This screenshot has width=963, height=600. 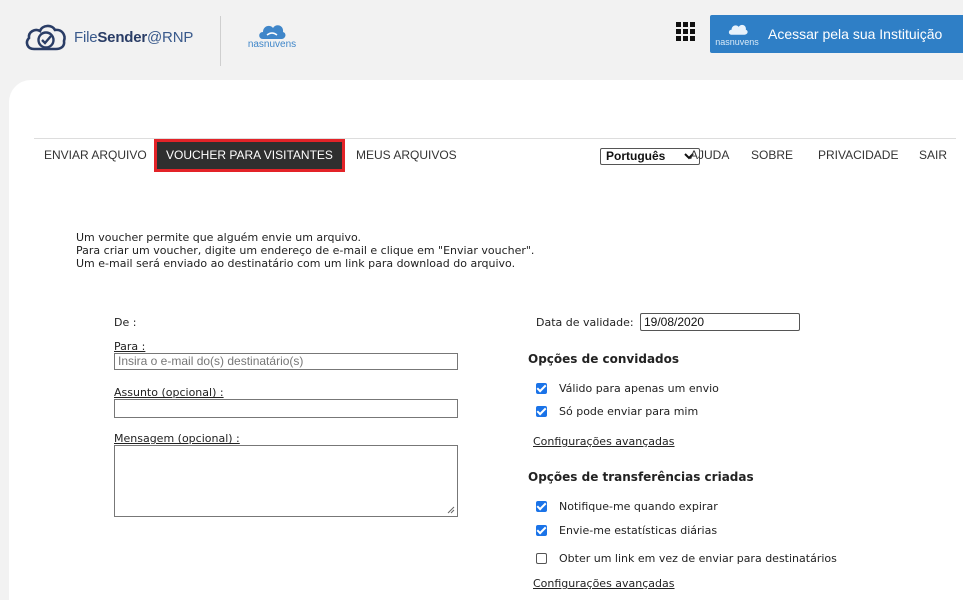 I want to click on guest-advanced-settings-link: Configurações avançadas, so click(x=604, y=441).